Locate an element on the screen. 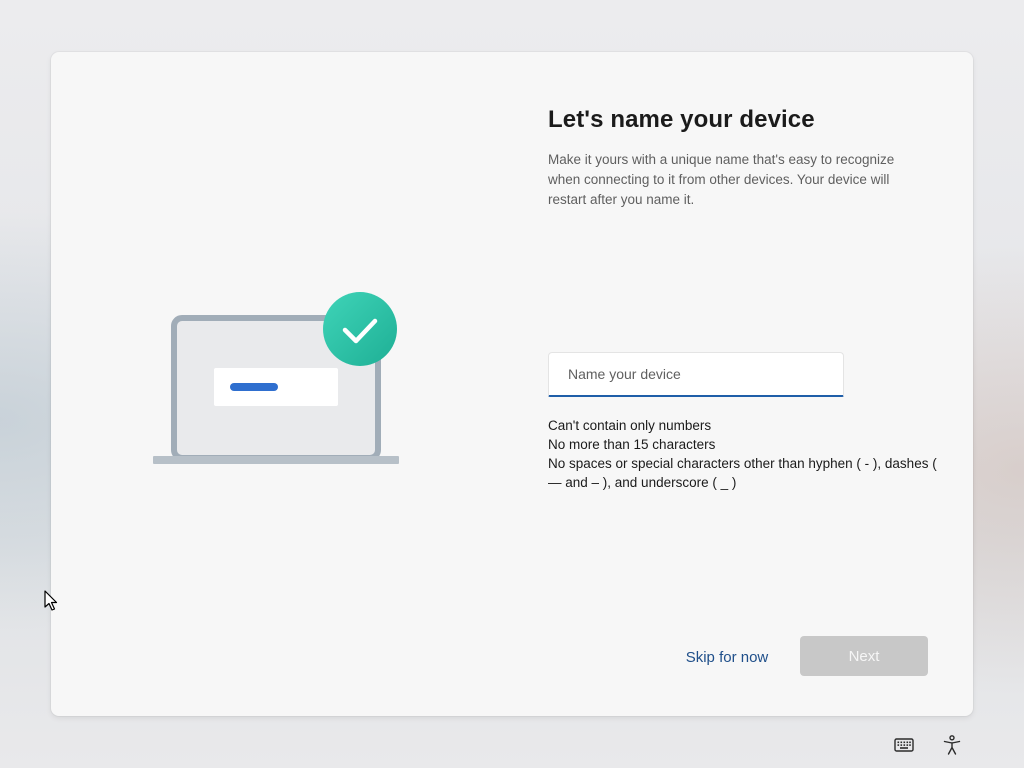 This screenshot has width=1024, height=768. device-name-input is located at coordinates (696, 374).